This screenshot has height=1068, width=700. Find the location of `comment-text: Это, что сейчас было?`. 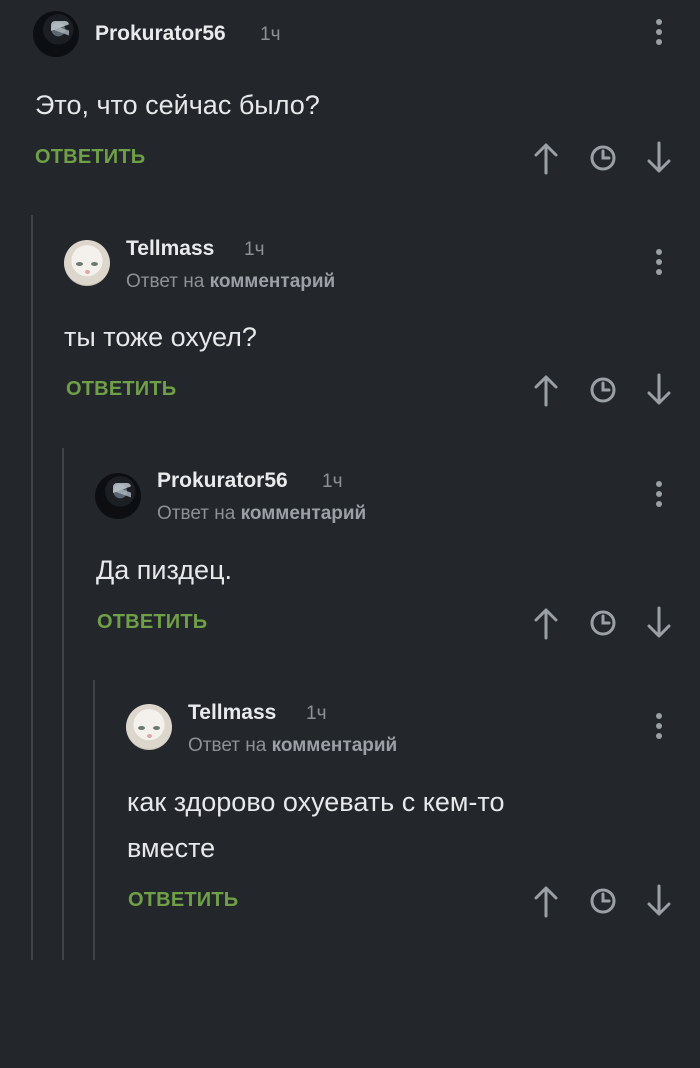

comment-text: Это, что сейчас было? is located at coordinates (177, 105).